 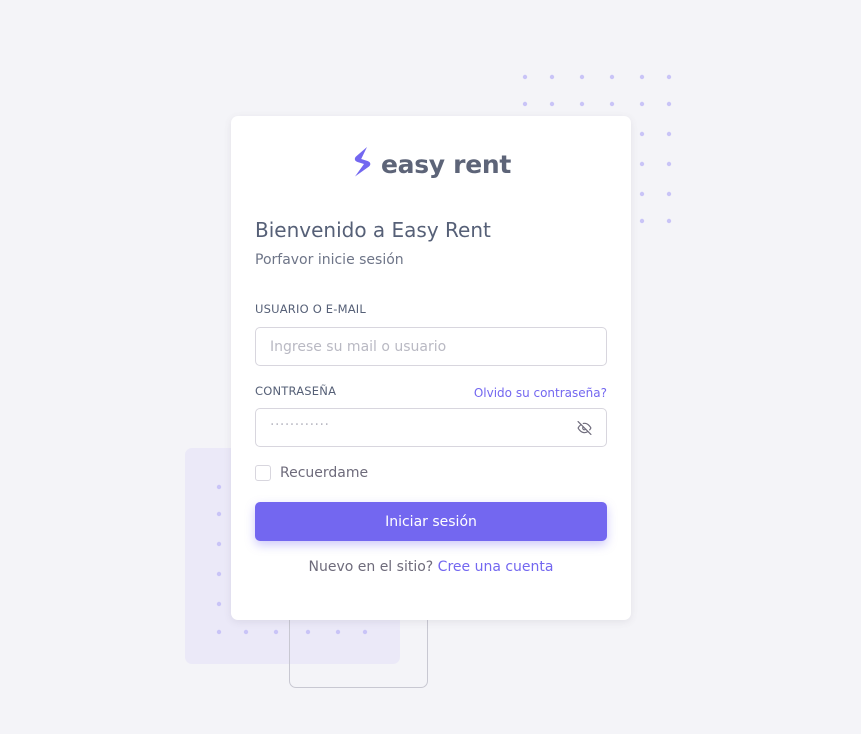 What do you see at coordinates (496, 567) in the screenshot?
I see `create-account-link: Cree una cuenta` at bounding box center [496, 567].